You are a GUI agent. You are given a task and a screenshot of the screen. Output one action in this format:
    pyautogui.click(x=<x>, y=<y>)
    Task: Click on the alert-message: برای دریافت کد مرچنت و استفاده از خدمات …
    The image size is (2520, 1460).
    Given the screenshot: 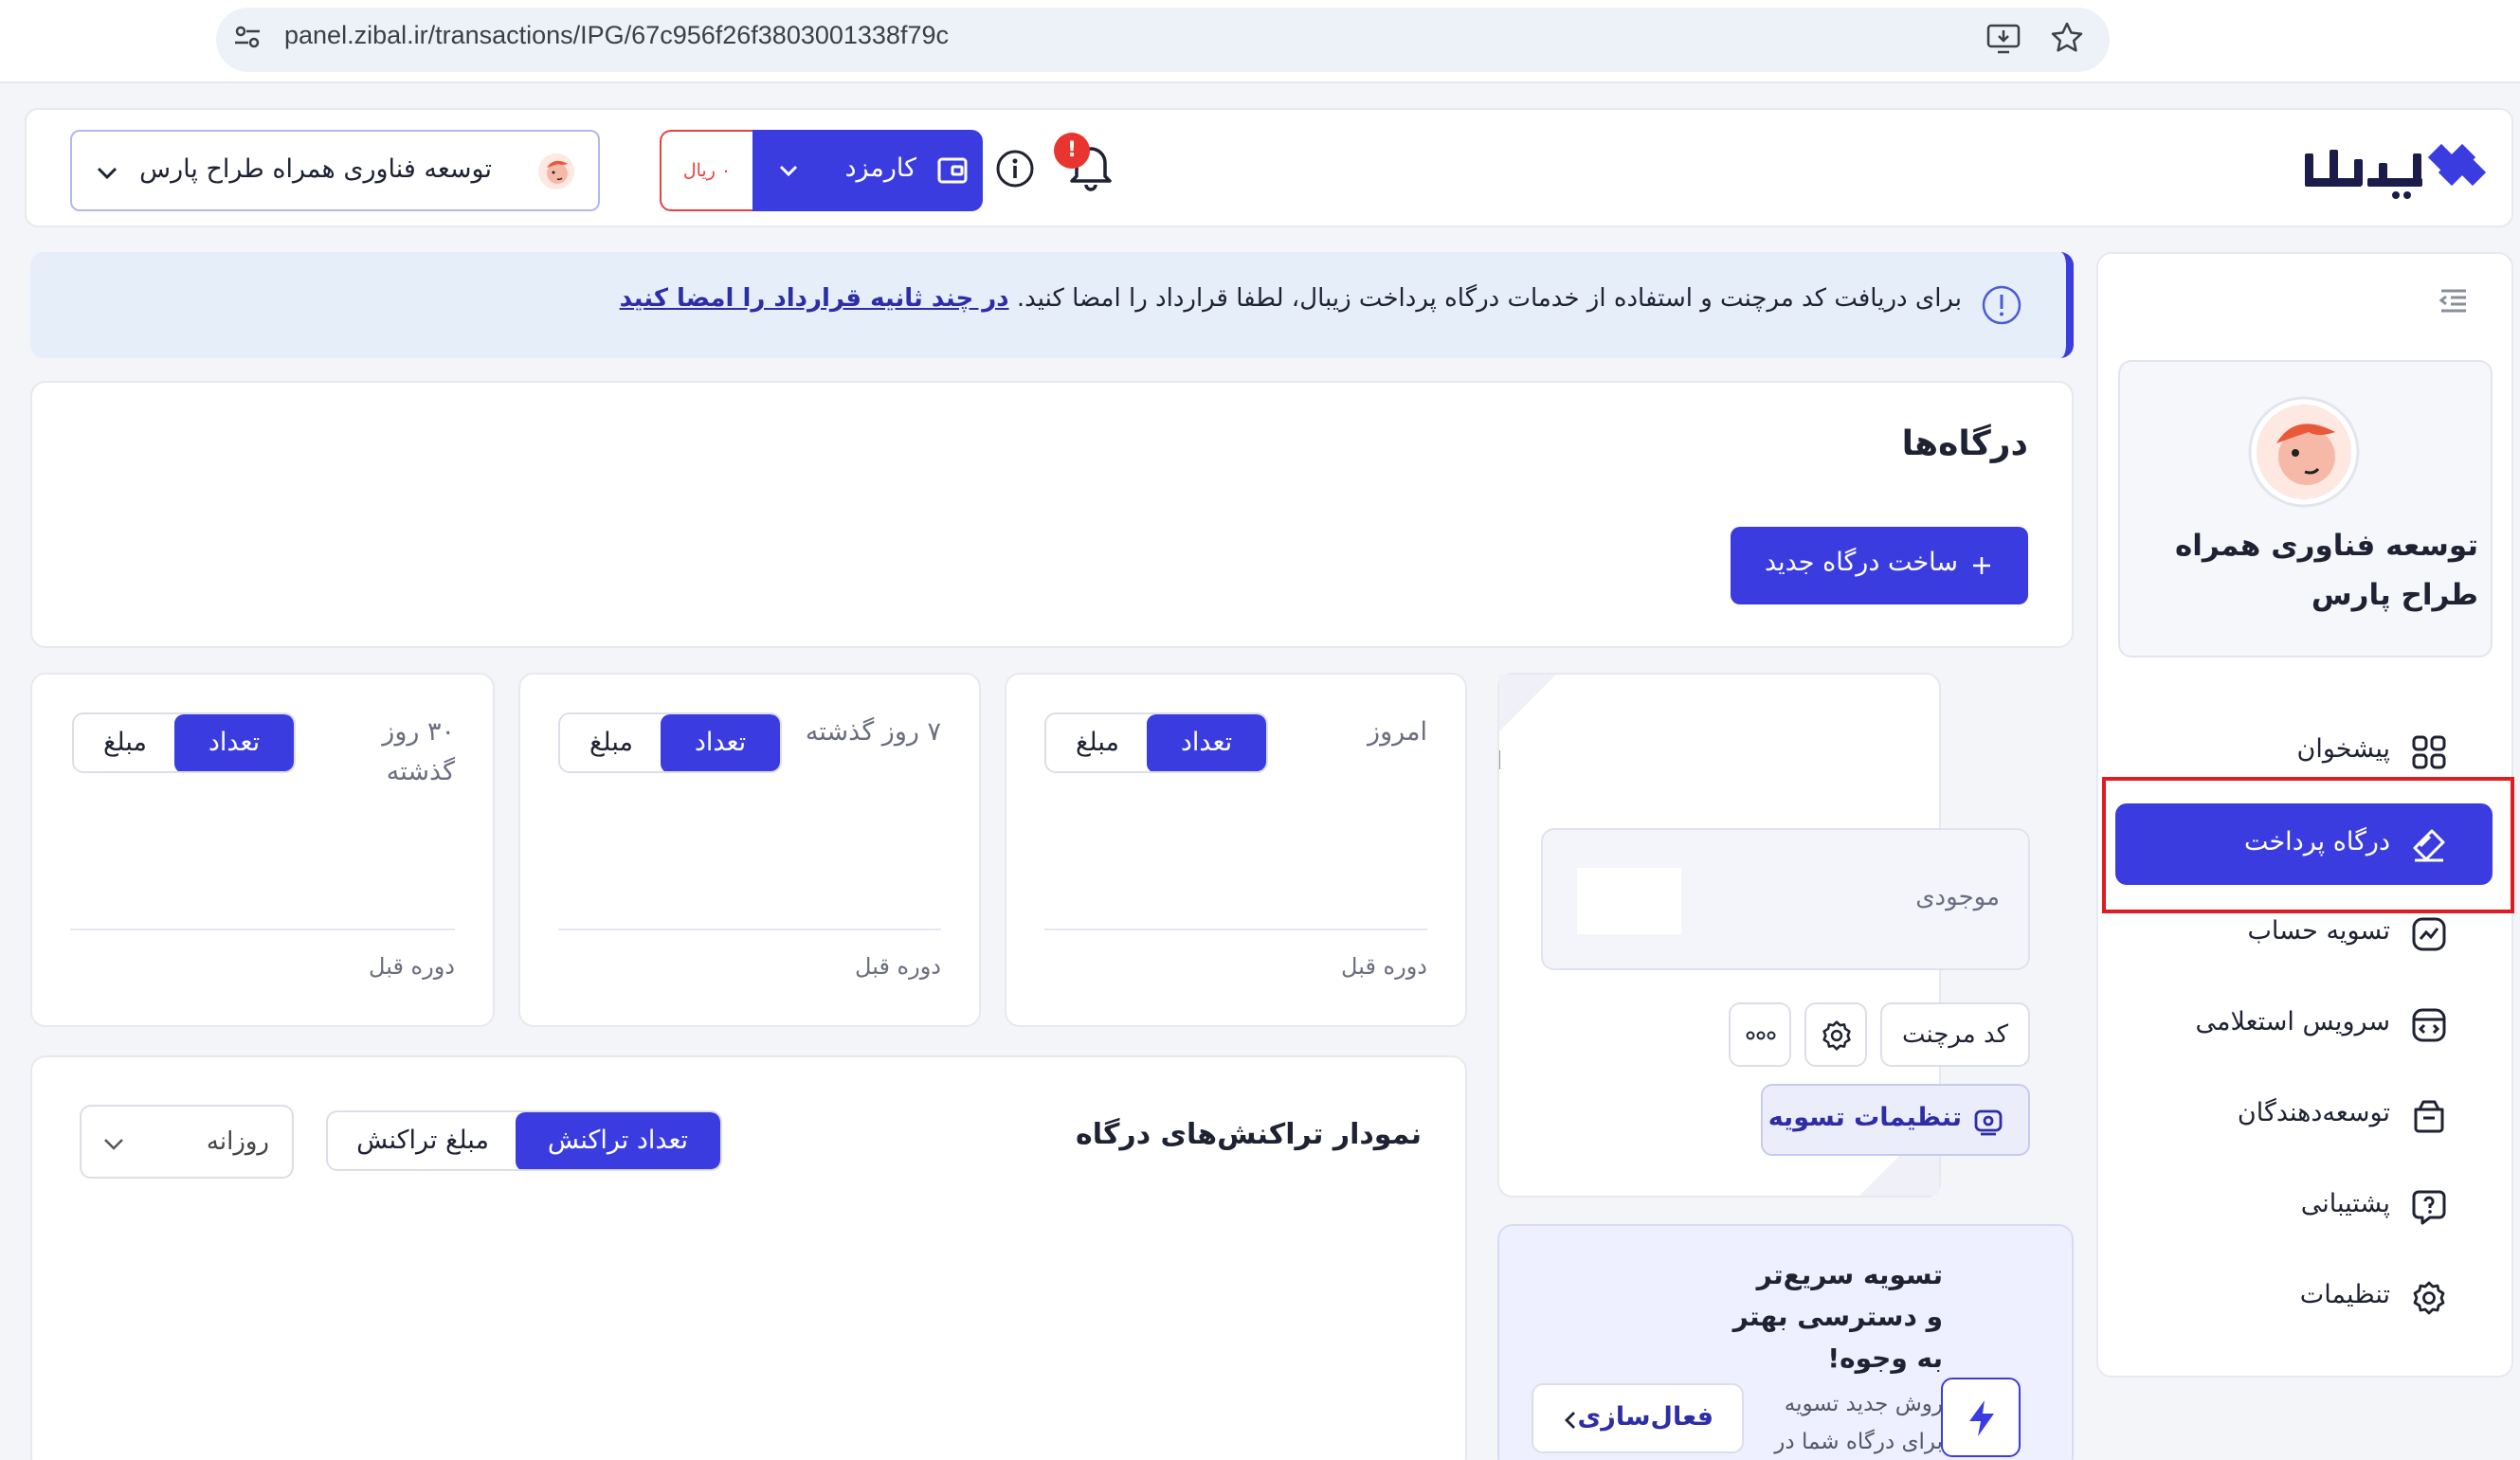 What is the action you would take?
    pyautogui.click(x=1291, y=299)
    